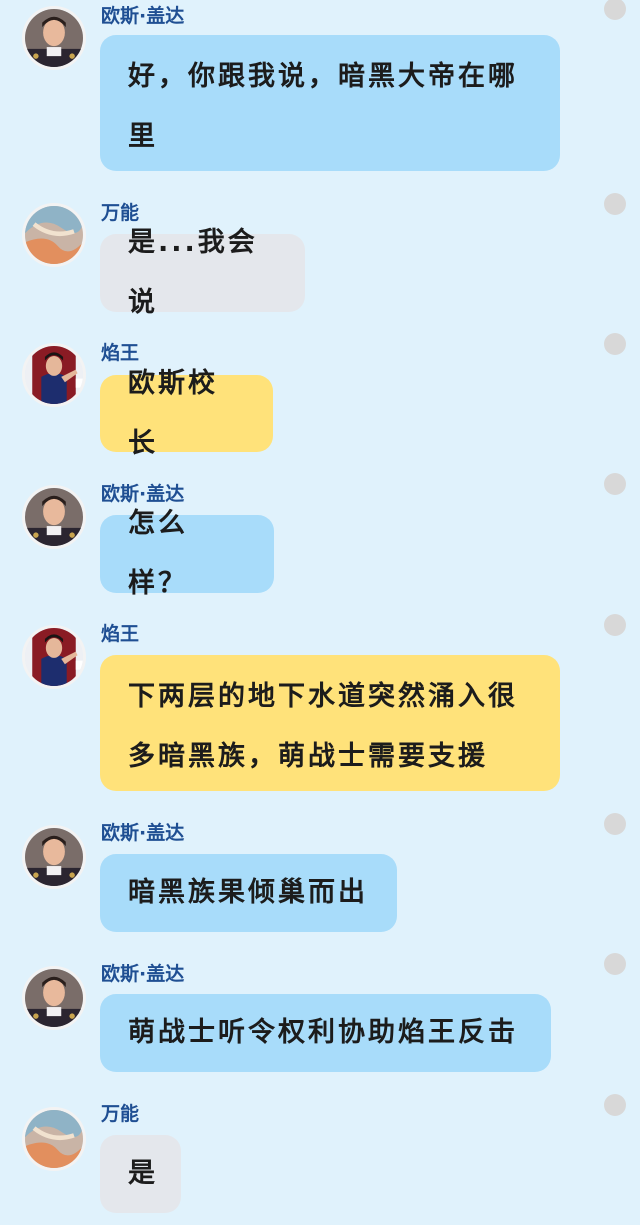 Image resolution: width=640 pixels, height=1225 pixels. What do you see at coordinates (120, 1114) in the screenshot?
I see `sender-name: 万能` at bounding box center [120, 1114].